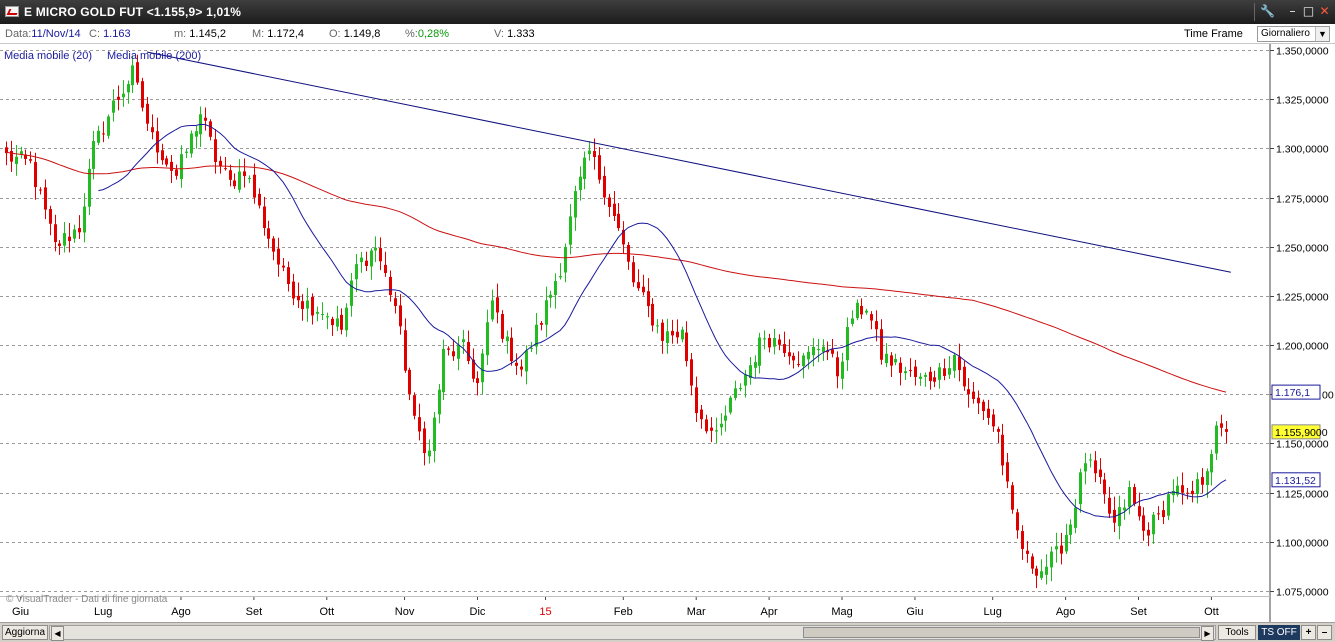 The image size is (1335, 642). I want to click on scroll-thumb, so click(1001, 632).